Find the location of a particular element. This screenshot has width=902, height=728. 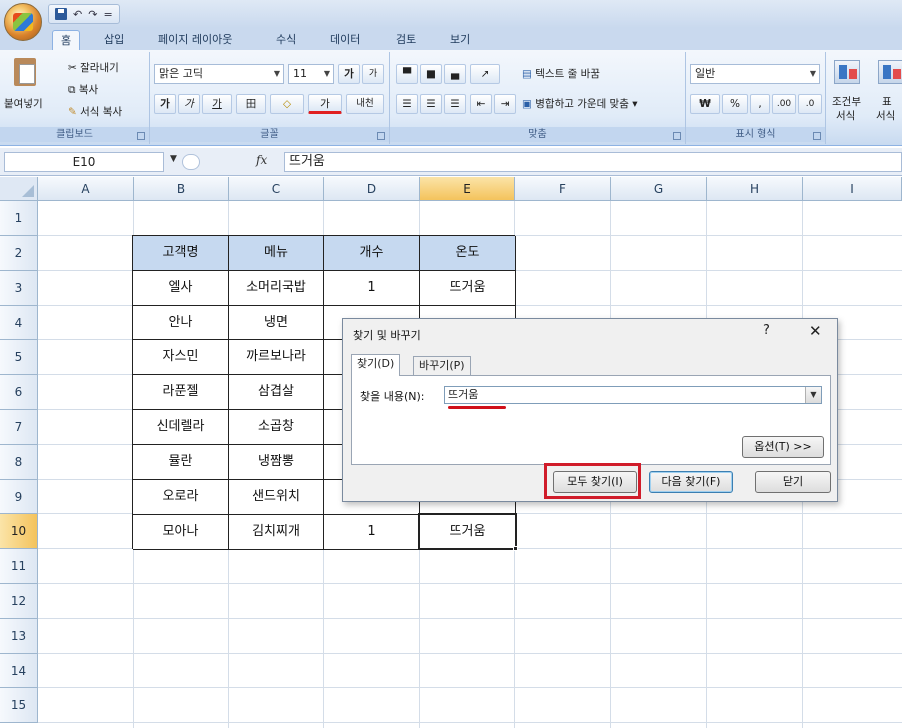

column-header-h: H is located at coordinates (755, 189).